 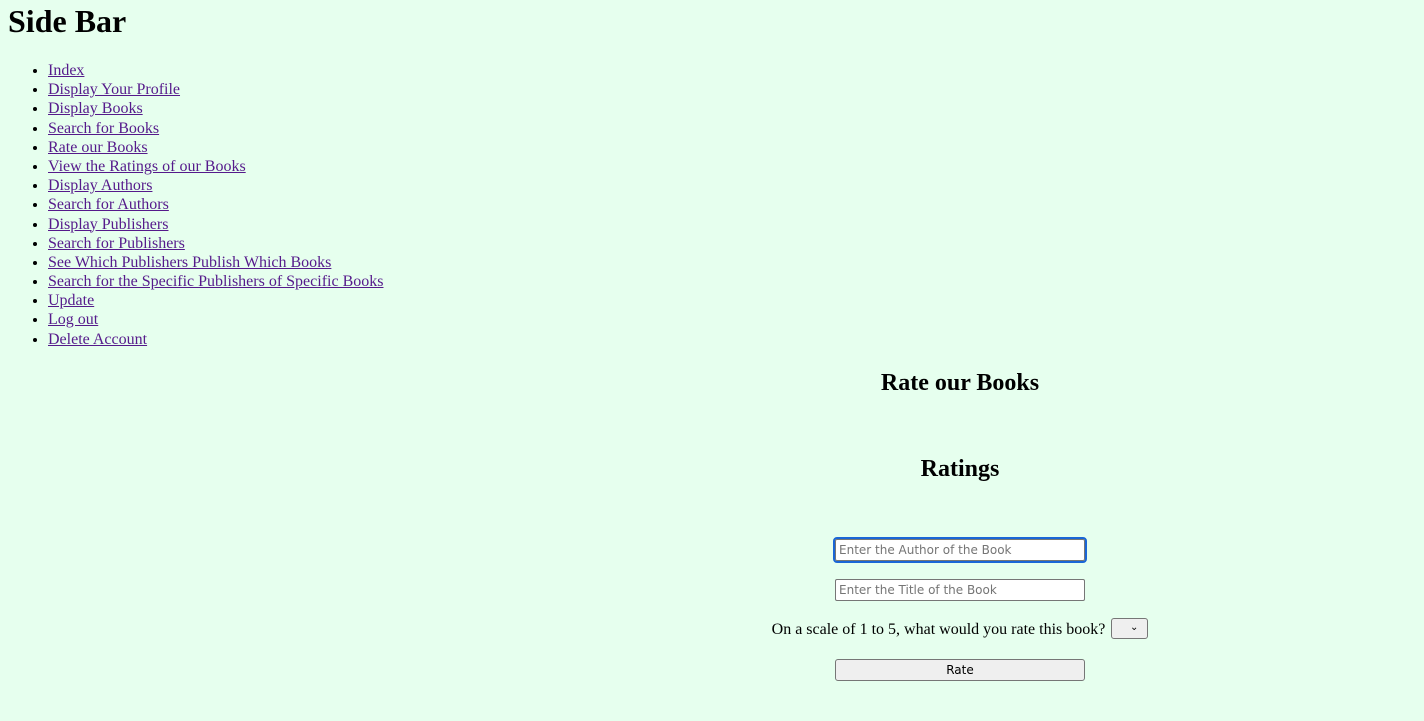 What do you see at coordinates (114, 89) in the screenshot?
I see `sidebar-link-display-profile: Display Your Profile` at bounding box center [114, 89].